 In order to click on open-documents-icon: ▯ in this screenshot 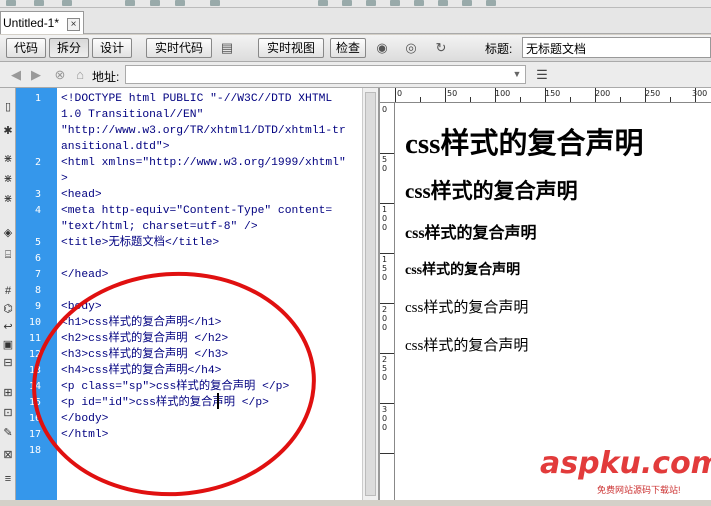, I will do `click(8, 107)`.